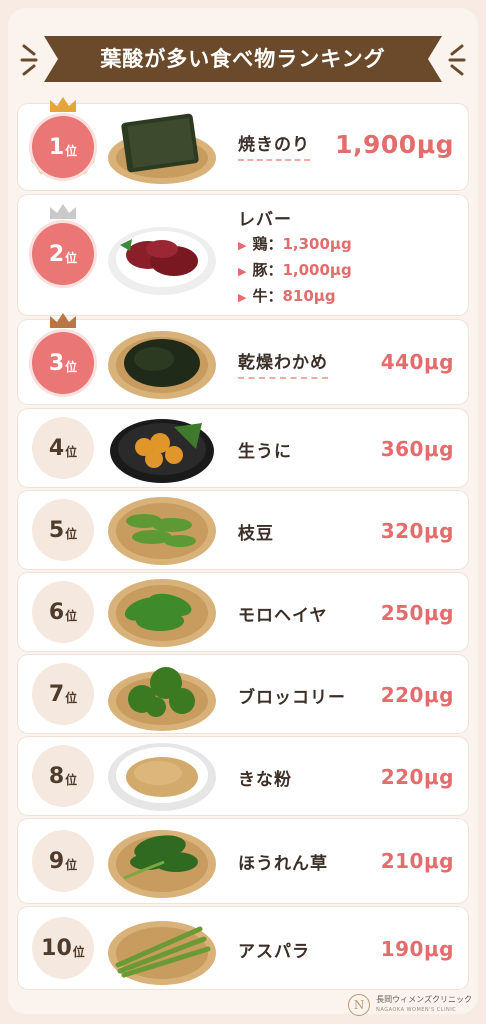 The height and width of the screenshot is (1024, 486). I want to click on clinic-logo: N, so click(359, 1005).